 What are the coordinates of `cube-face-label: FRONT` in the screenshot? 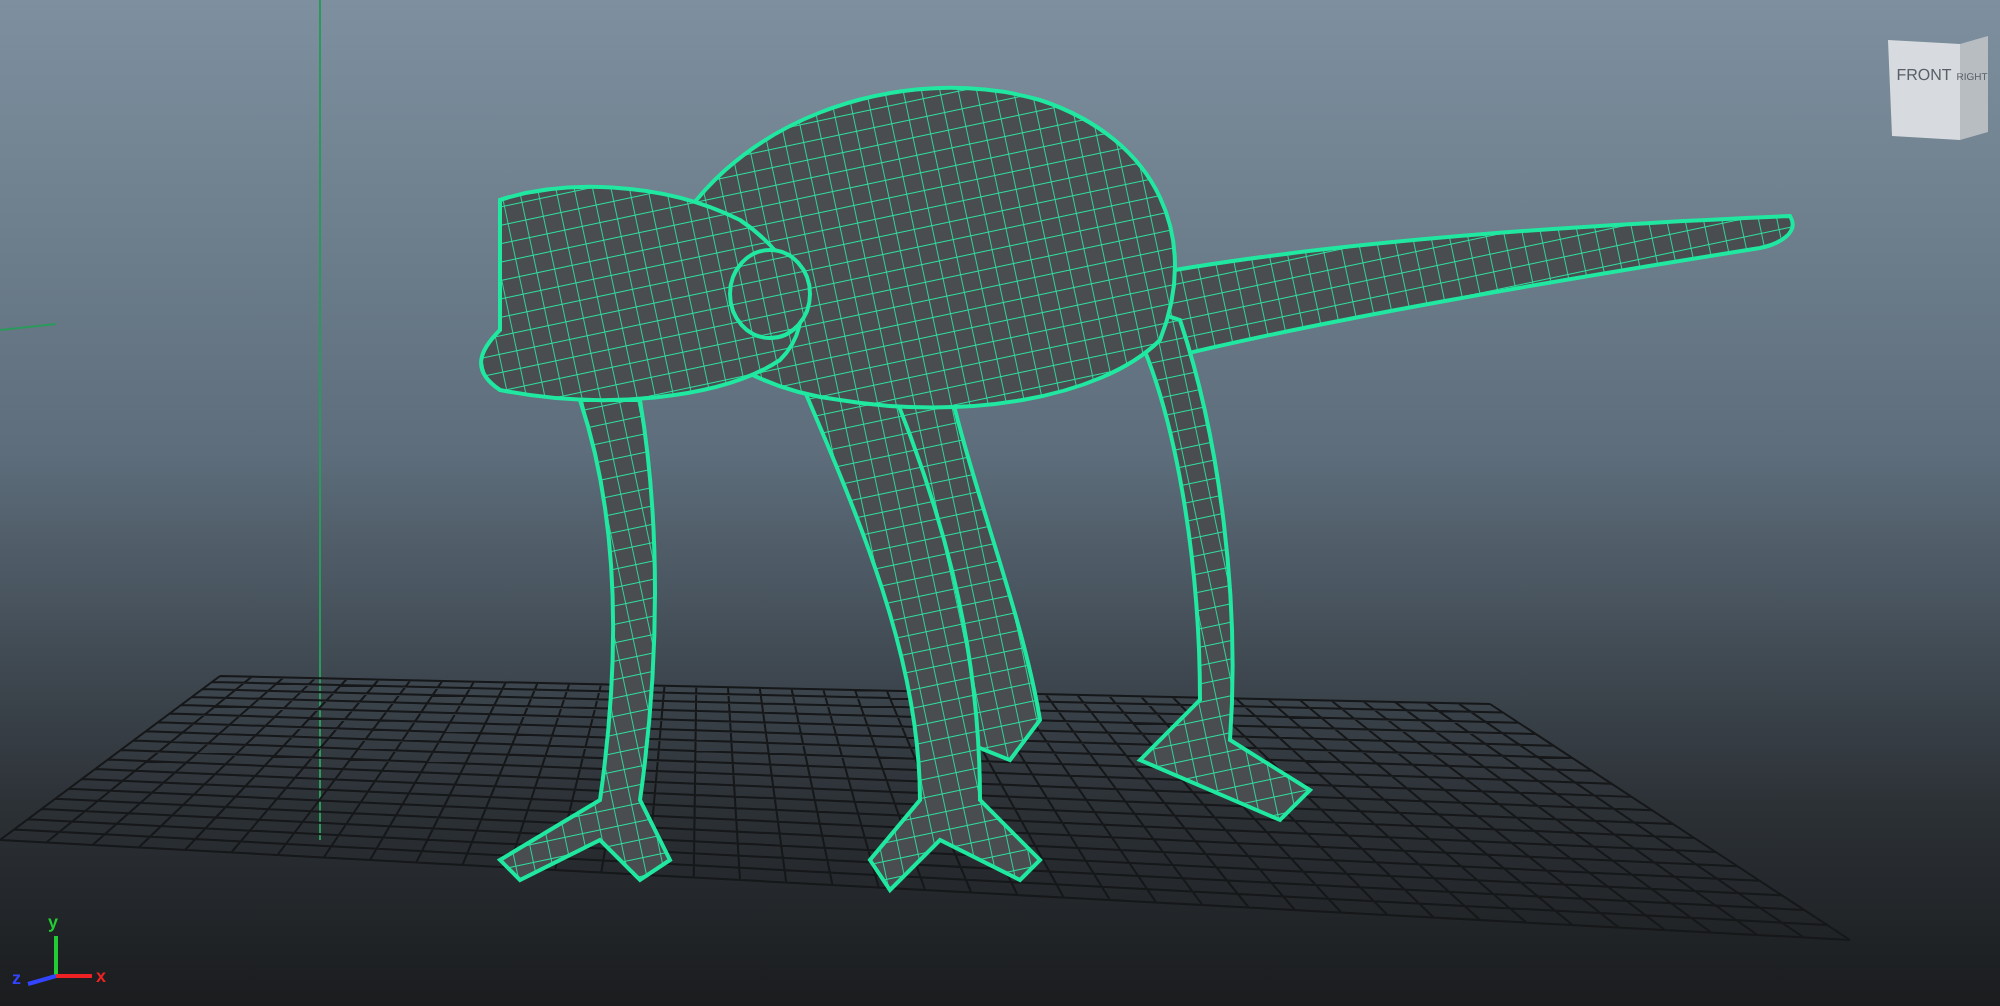 It's located at (1924, 75).